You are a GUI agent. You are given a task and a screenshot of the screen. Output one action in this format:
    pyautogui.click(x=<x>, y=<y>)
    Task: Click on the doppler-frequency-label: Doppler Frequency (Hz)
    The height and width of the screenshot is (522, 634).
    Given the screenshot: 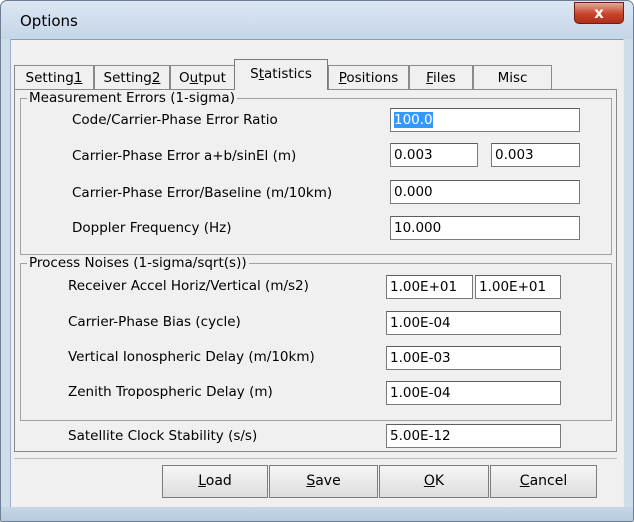 What is the action you would take?
    pyautogui.click(x=152, y=228)
    